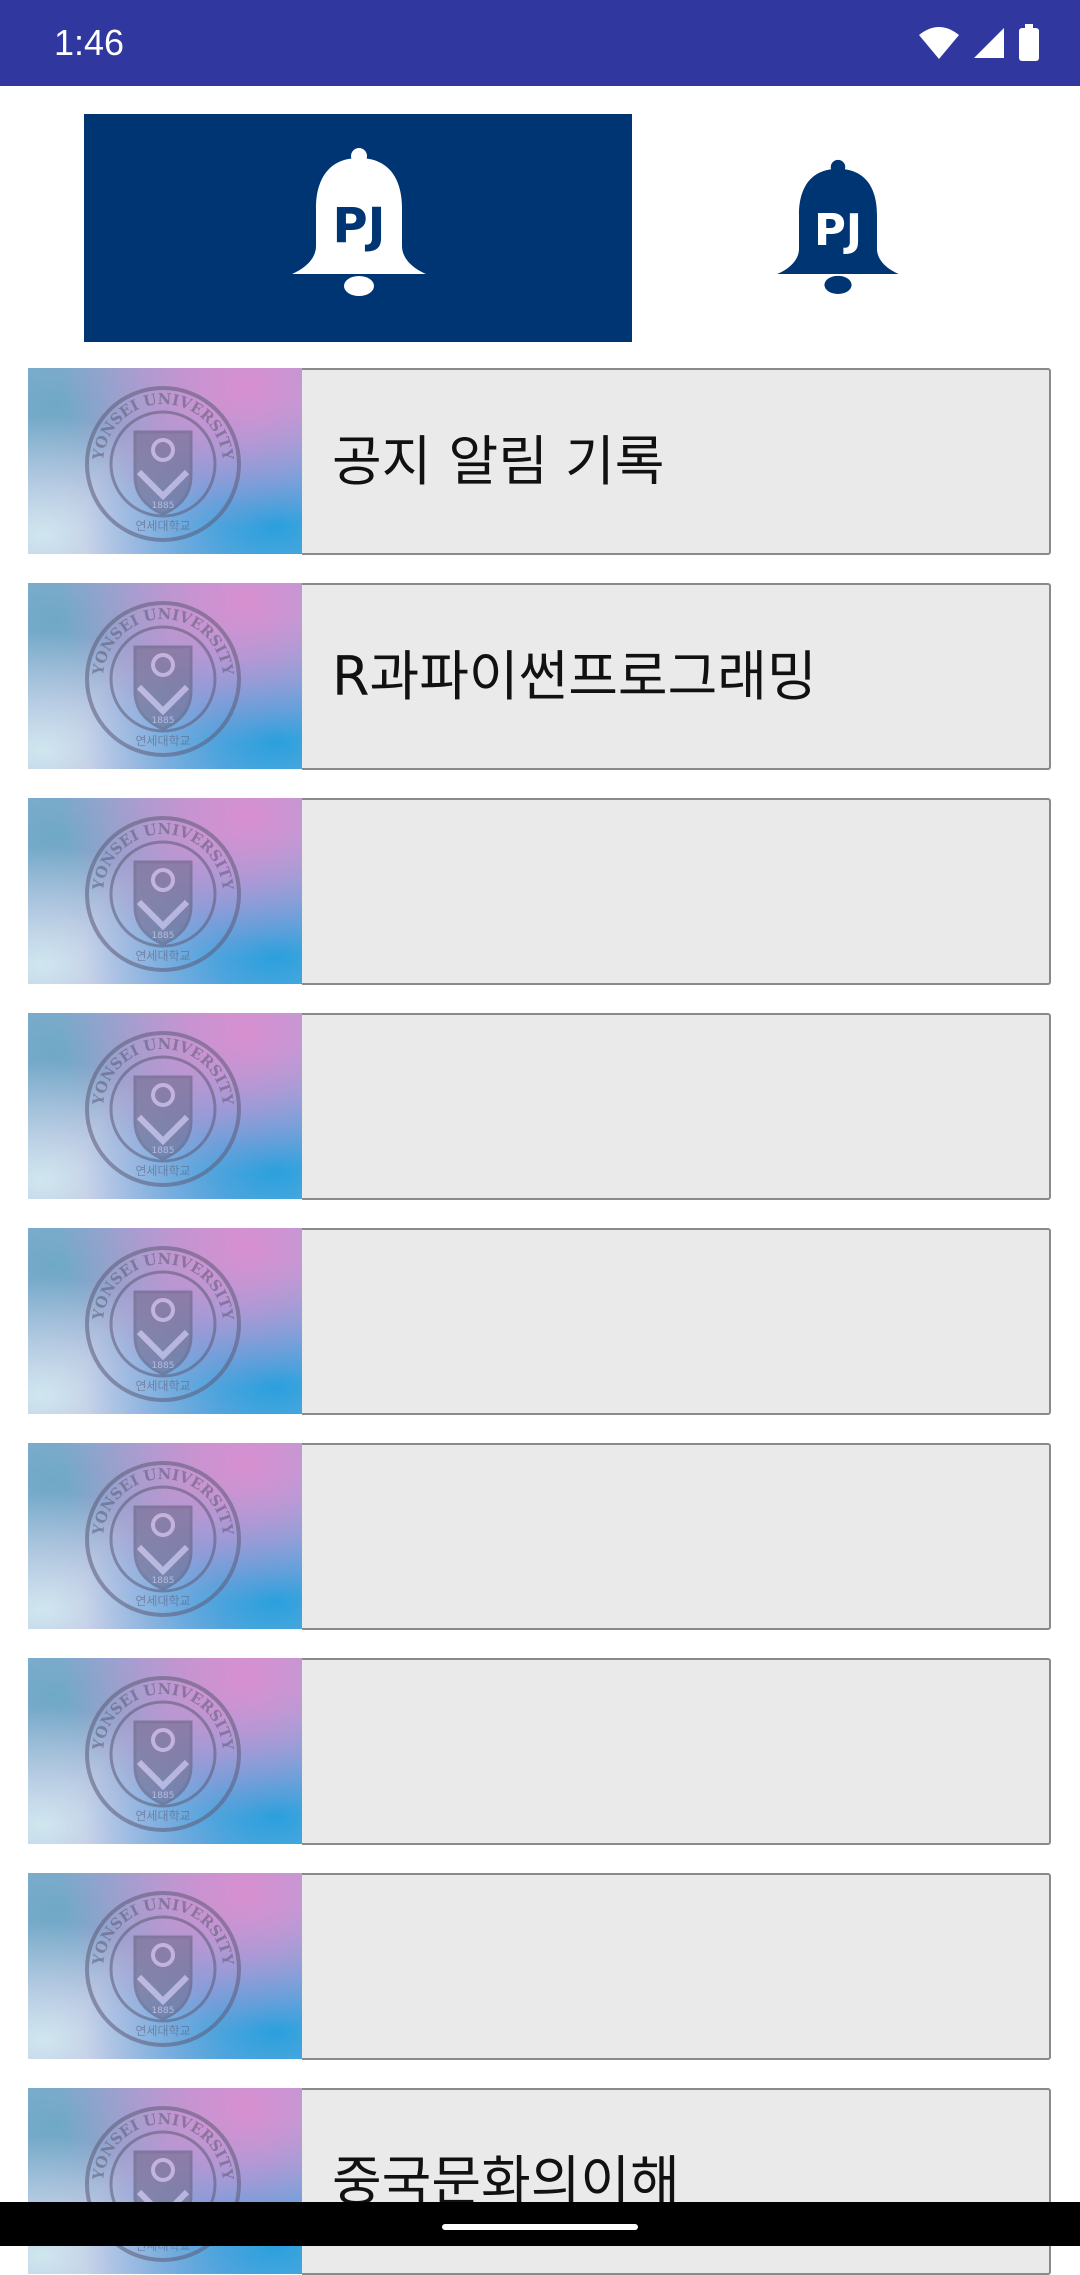 The height and width of the screenshot is (2275, 1080). What do you see at coordinates (676, 461) in the screenshot?
I see `course-title-box: 공지 알림 기록` at bounding box center [676, 461].